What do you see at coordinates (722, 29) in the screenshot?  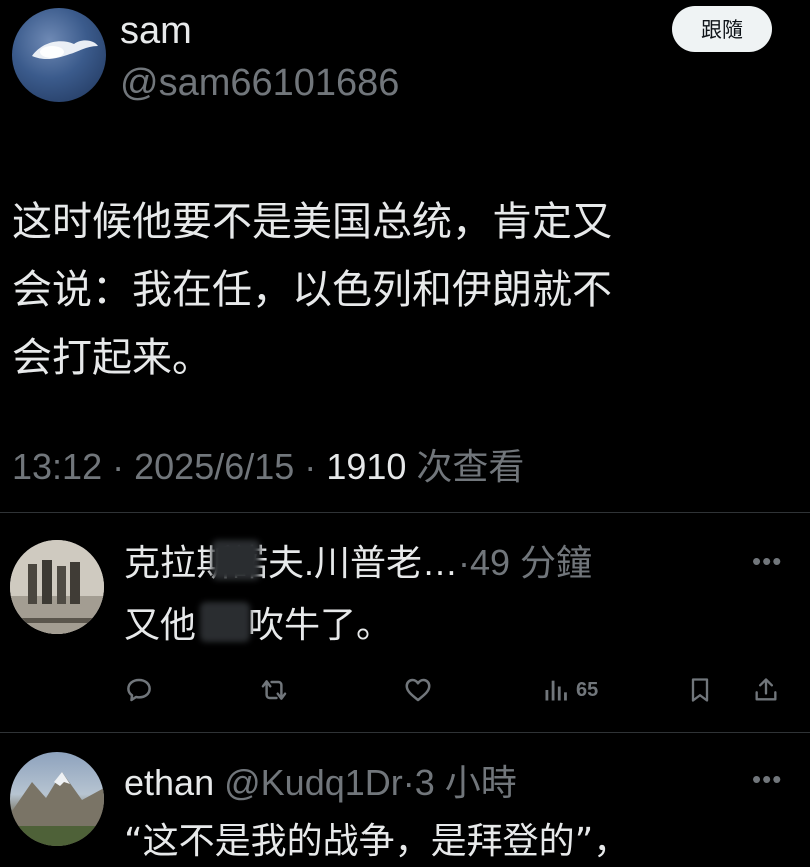 I see `follow-button: 跟隨` at bounding box center [722, 29].